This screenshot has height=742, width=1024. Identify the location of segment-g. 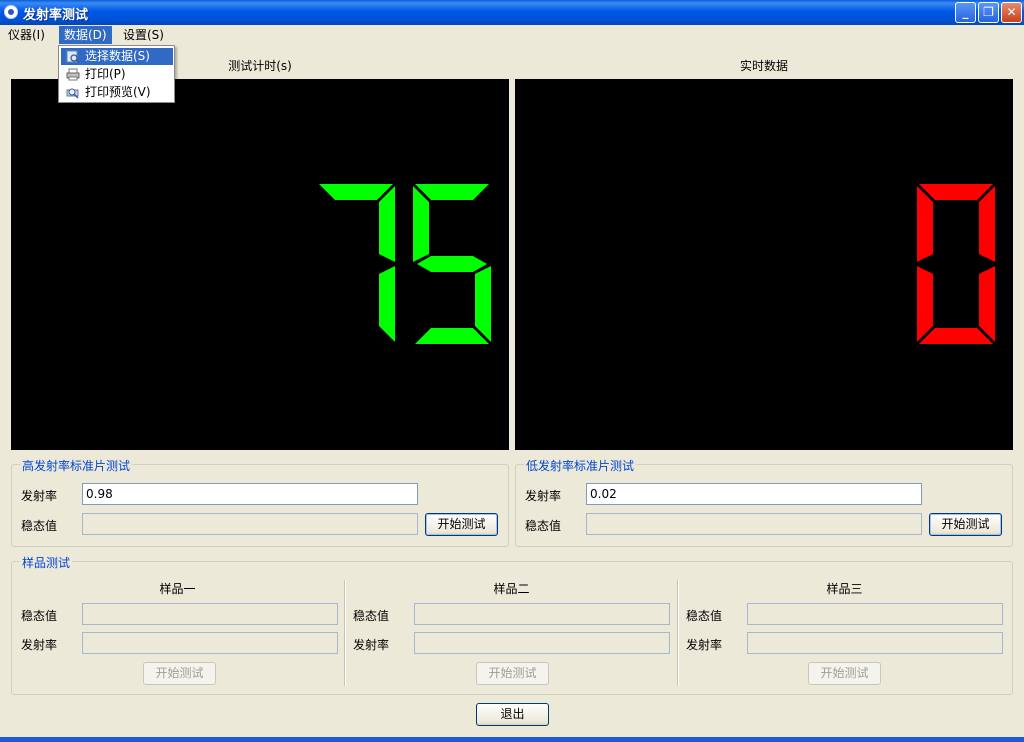
(452, 264).